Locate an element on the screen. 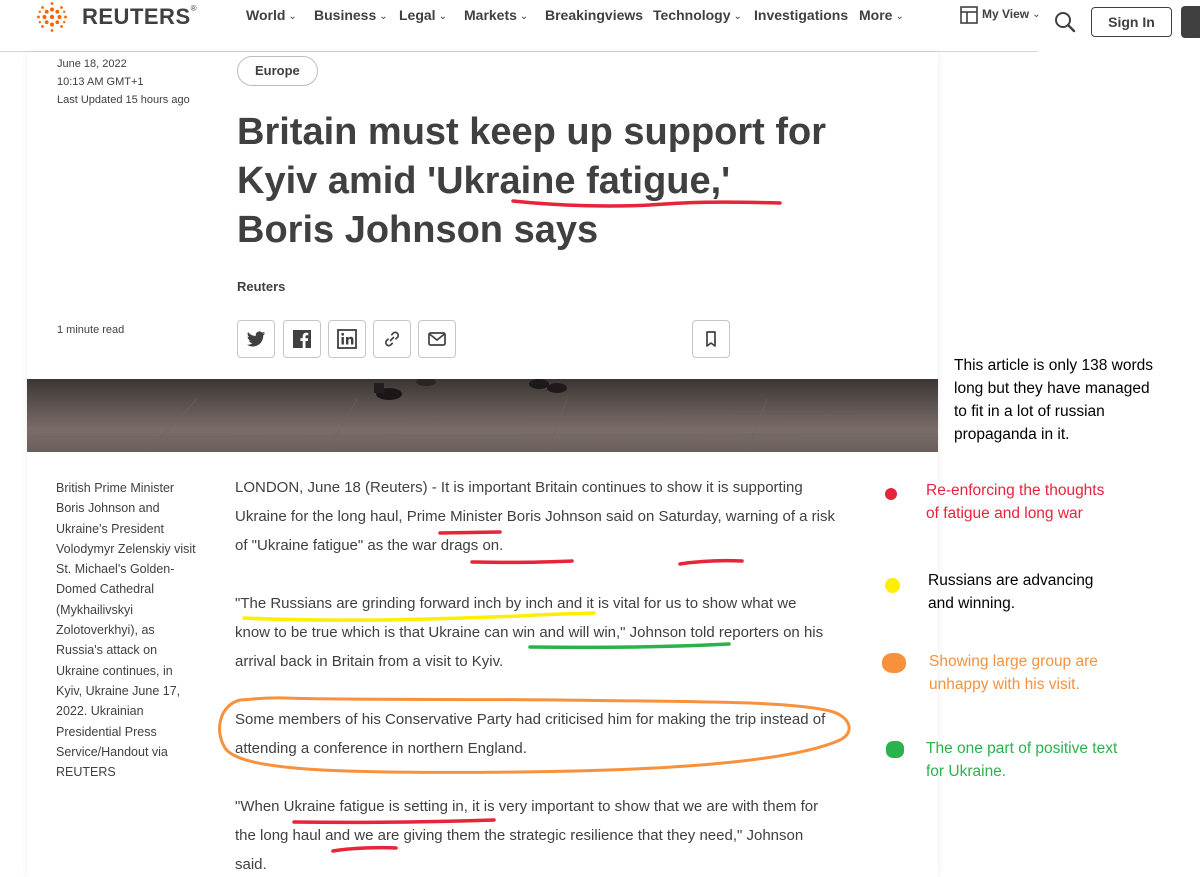 This screenshot has height=877, width=1200. nav-item-breakingviews: Breakingviews is located at coordinates (594, 15).